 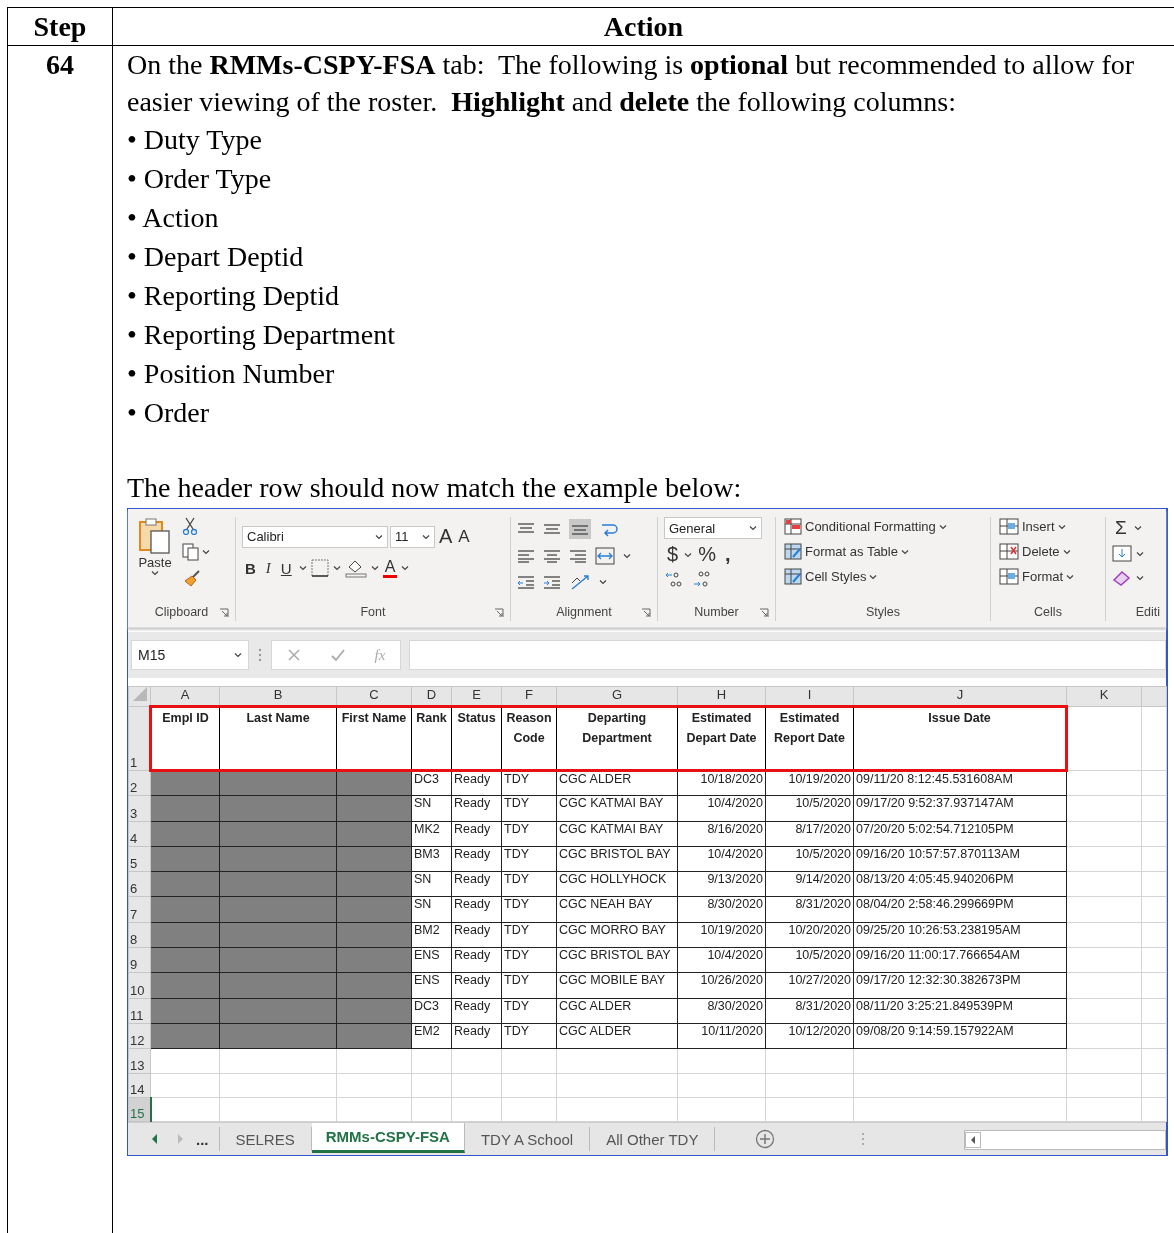 I want to click on column-letter: J, so click(x=960, y=696).